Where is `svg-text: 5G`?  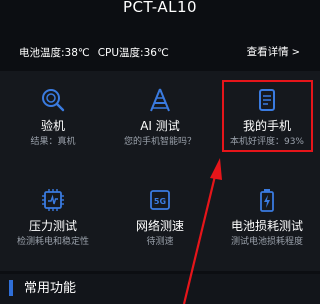 svg-text: 5G is located at coordinates (160, 201).